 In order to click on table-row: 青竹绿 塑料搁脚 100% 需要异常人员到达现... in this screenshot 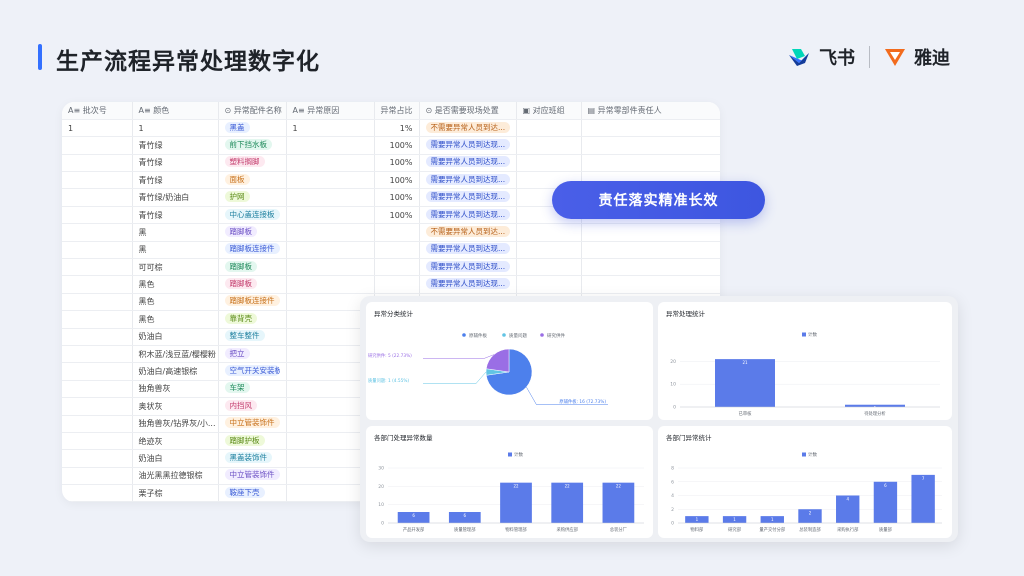, I will do `click(391, 163)`.